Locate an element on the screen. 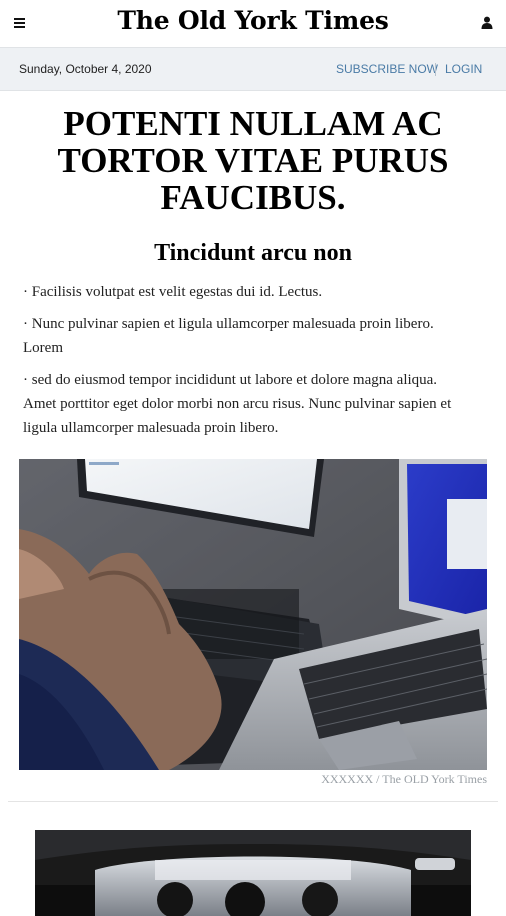 This screenshot has height=916, width=506. link-divider is located at coordinates (435, 69).